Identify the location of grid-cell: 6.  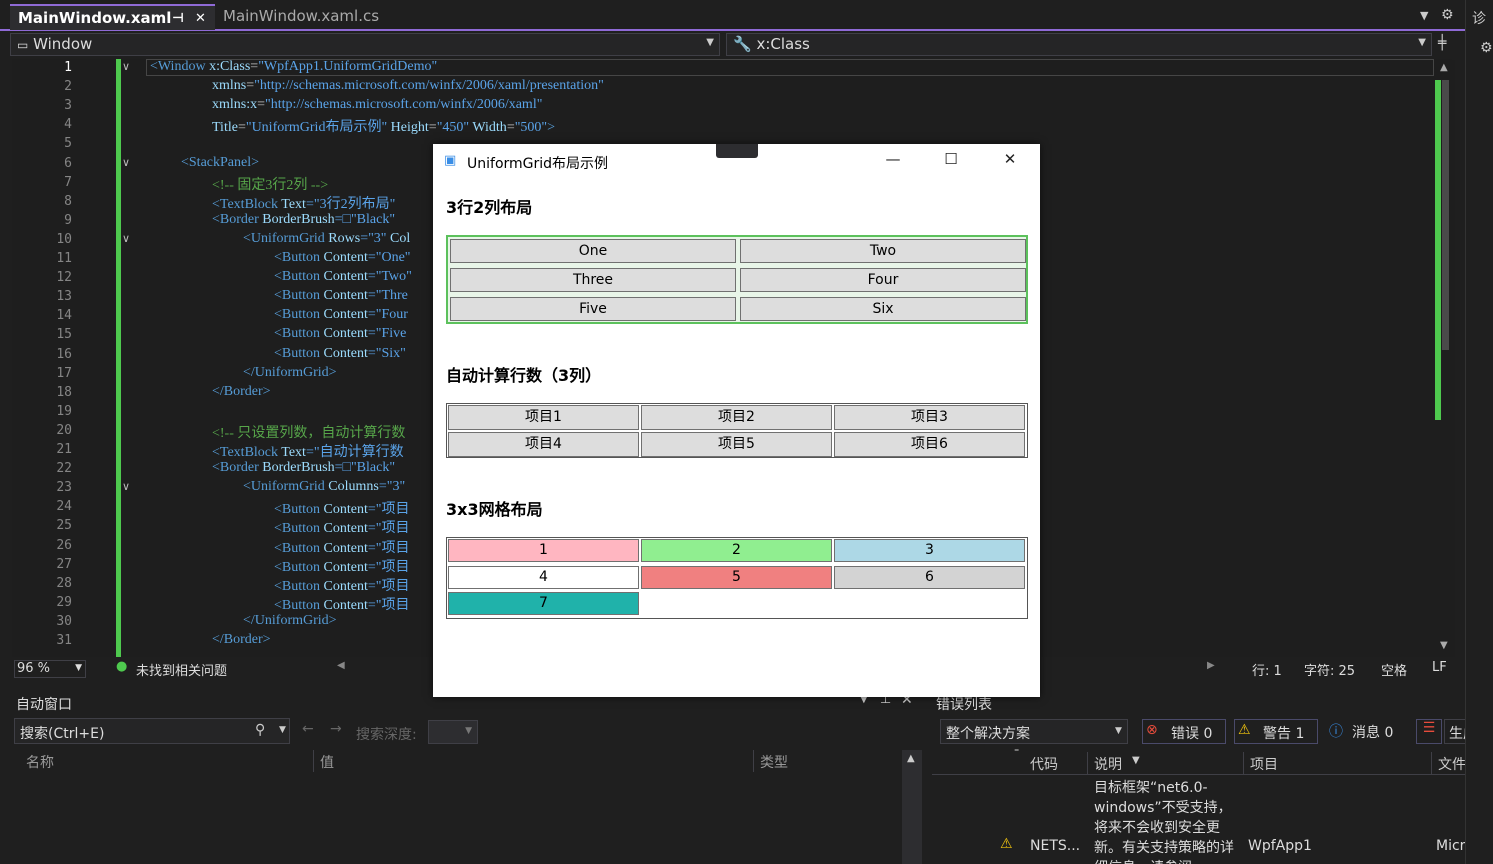
(929, 577).